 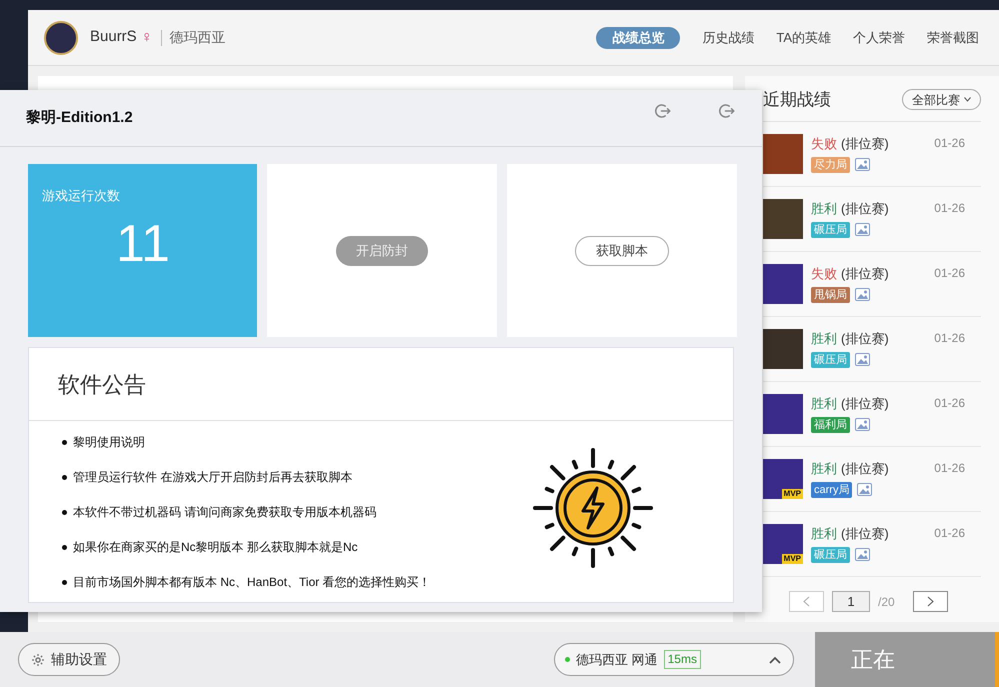 I want to click on stat-label: 游戏运行次数, so click(x=81, y=196).